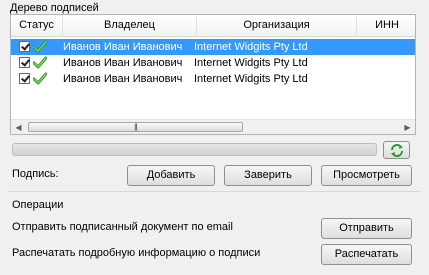 The image size is (429, 275). I want to click on refresh-button, so click(396, 150).